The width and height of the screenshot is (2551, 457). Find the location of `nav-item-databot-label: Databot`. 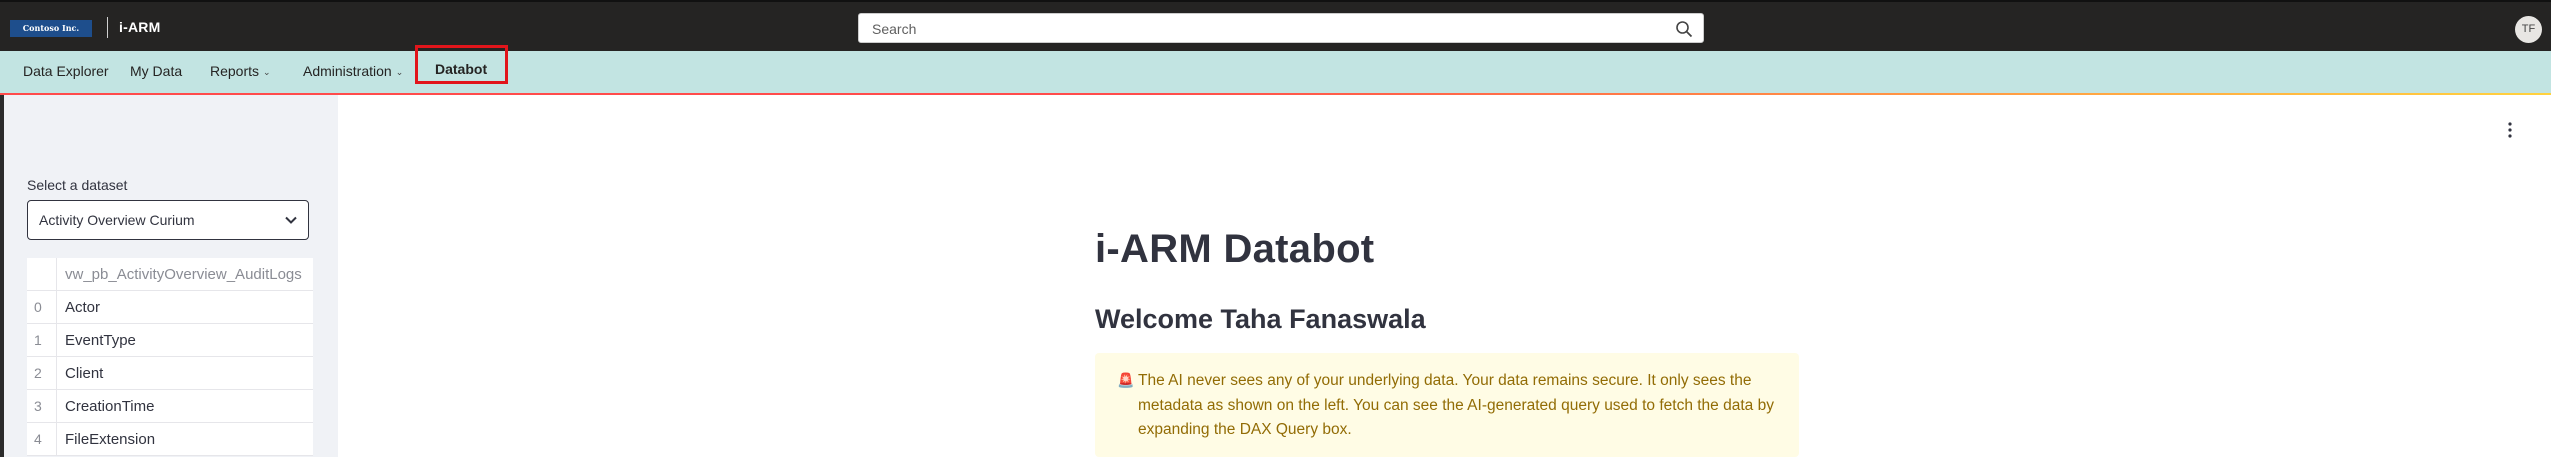

nav-item-databot-label: Databot is located at coordinates (461, 69).